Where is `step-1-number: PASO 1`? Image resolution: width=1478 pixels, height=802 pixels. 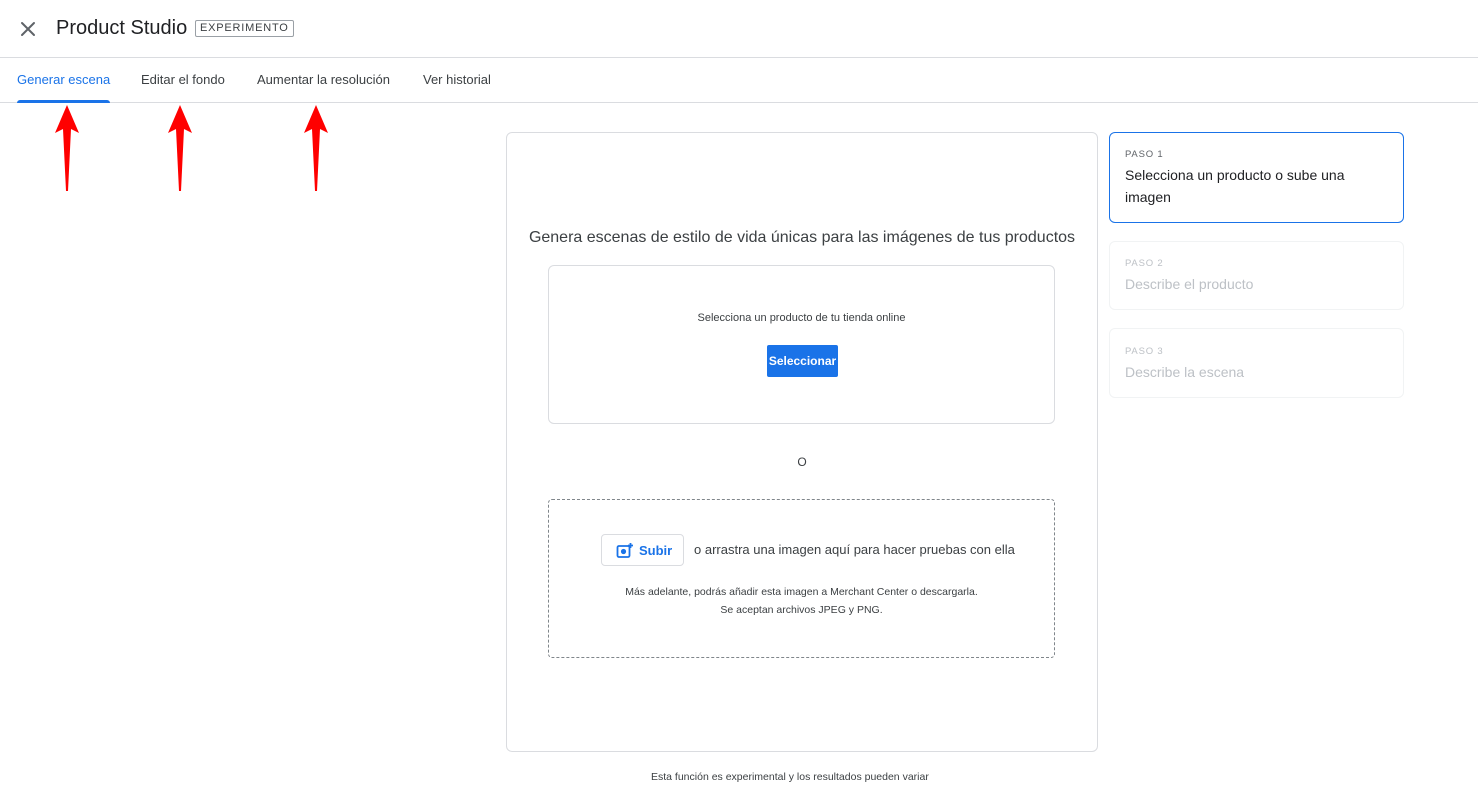 step-1-number: PASO 1 is located at coordinates (1144, 154).